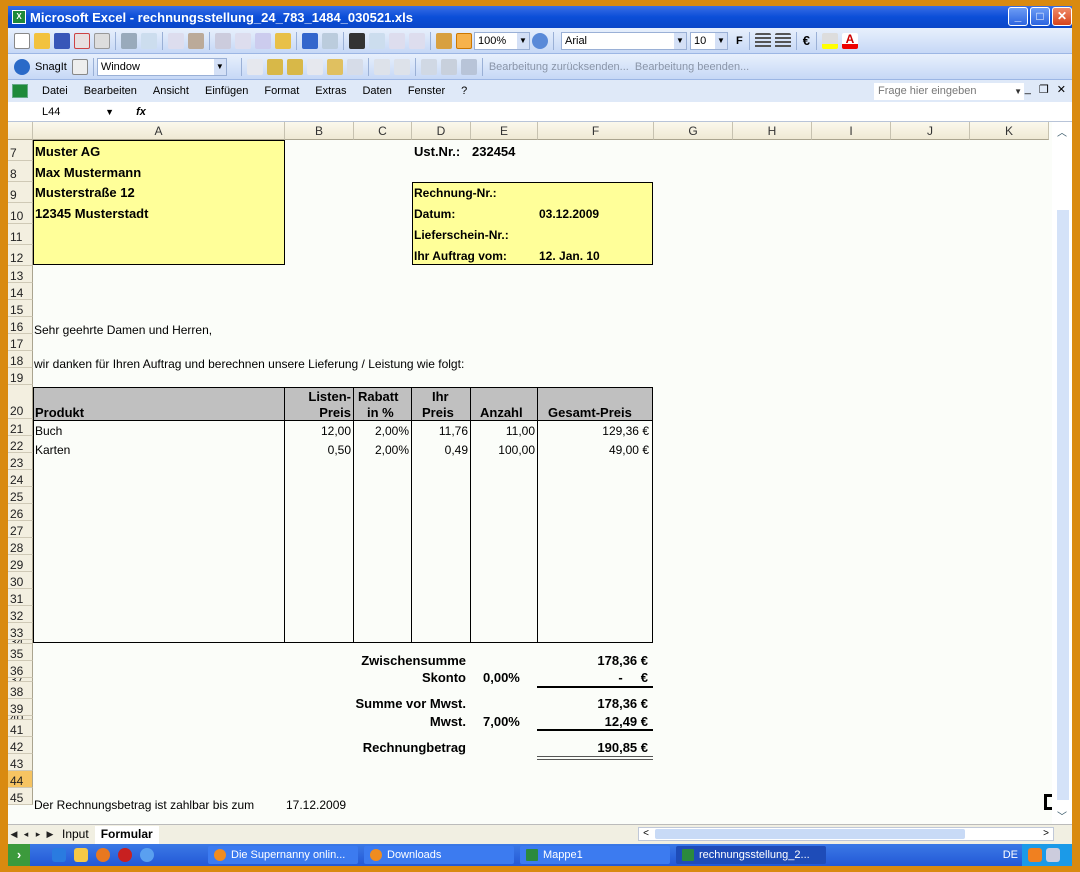 Image resolution: width=1080 pixels, height=872 pixels. What do you see at coordinates (20, 131) in the screenshot?
I see `select-all-corner` at bounding box center [20, 131].